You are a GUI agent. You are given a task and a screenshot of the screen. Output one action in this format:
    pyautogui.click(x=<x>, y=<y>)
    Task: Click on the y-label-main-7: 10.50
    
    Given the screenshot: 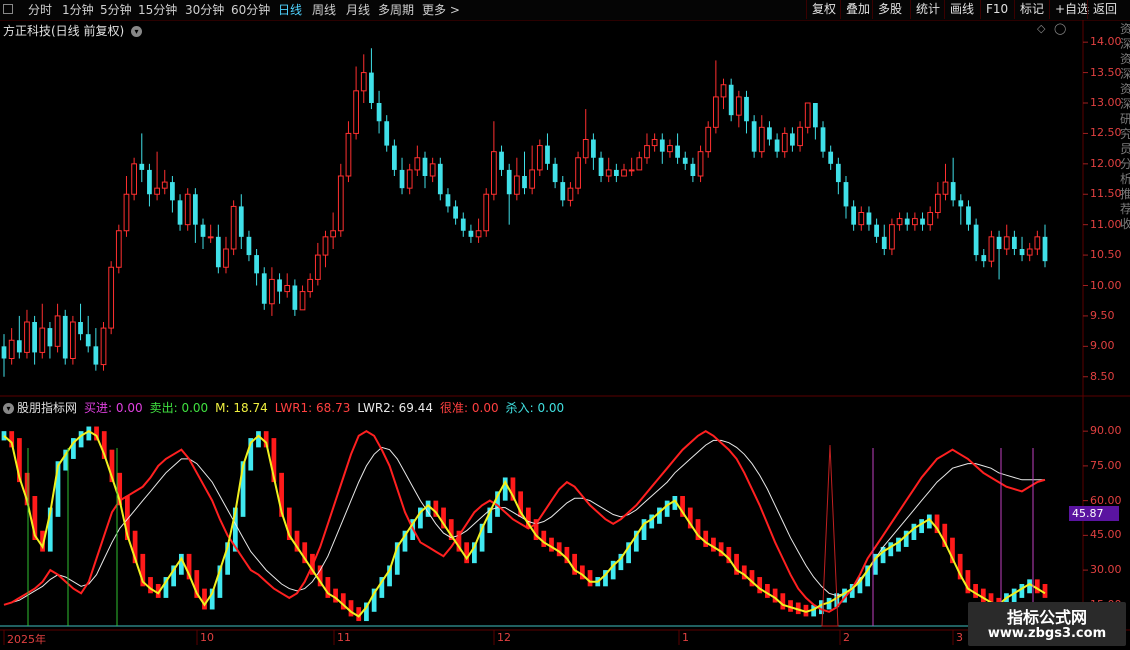 What is the action you would take?
    pyautogui.click(x=1106, y=255)
    